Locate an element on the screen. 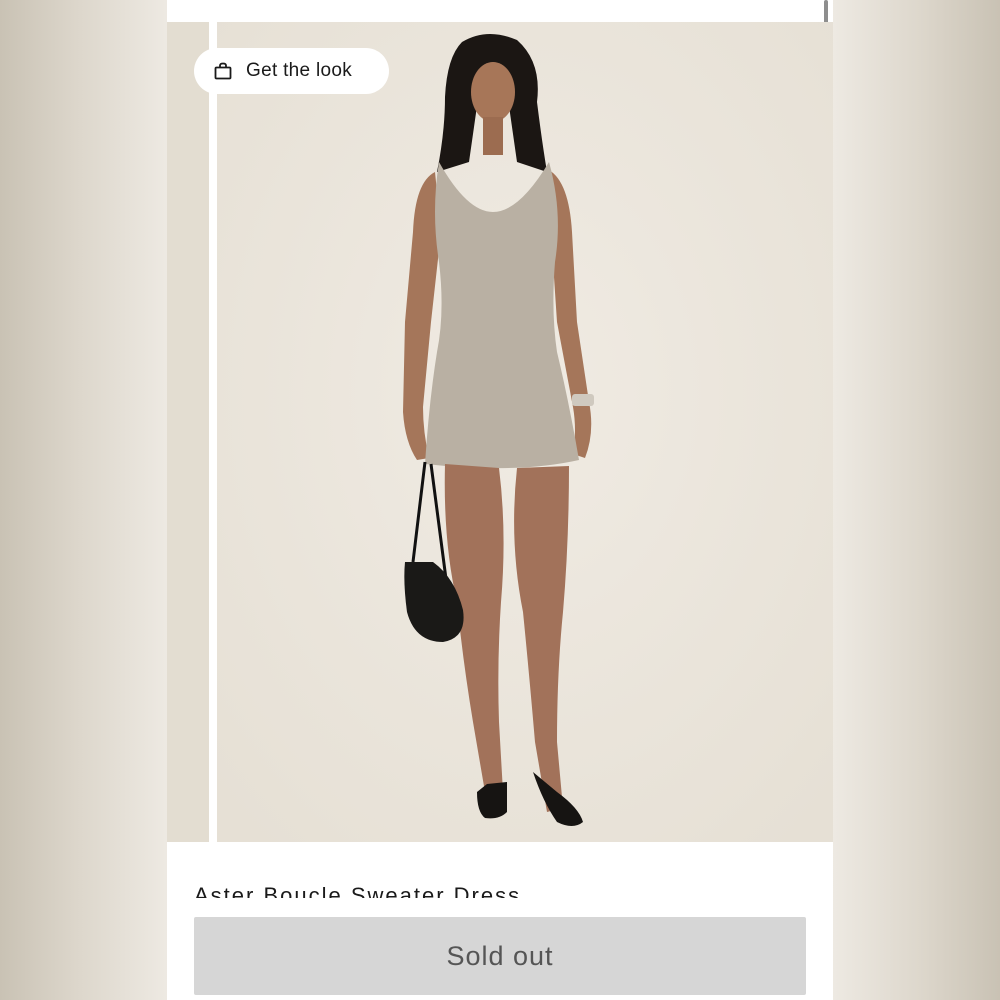  get-the-look-button: Get the look is located at coordinates (291, 71).